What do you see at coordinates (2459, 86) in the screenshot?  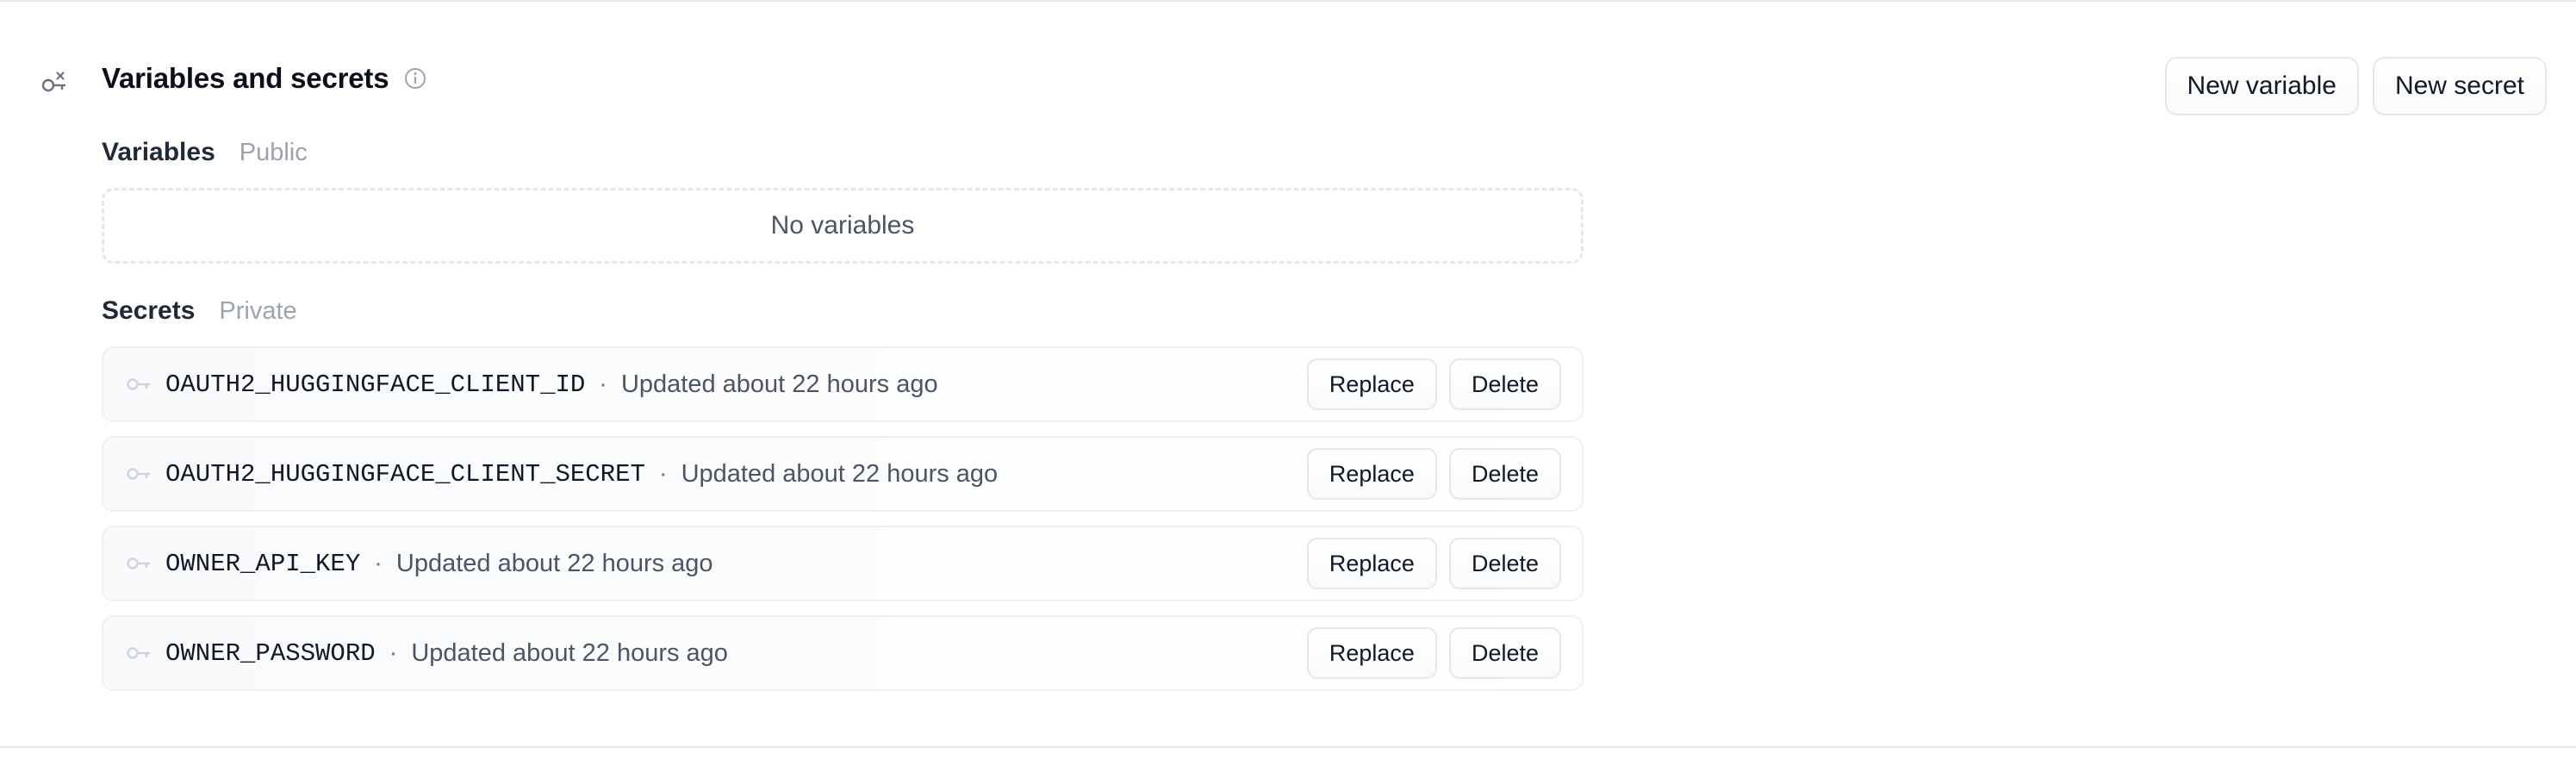 I see `new-secret-button: New secret` at bounding box center [2459, 86].